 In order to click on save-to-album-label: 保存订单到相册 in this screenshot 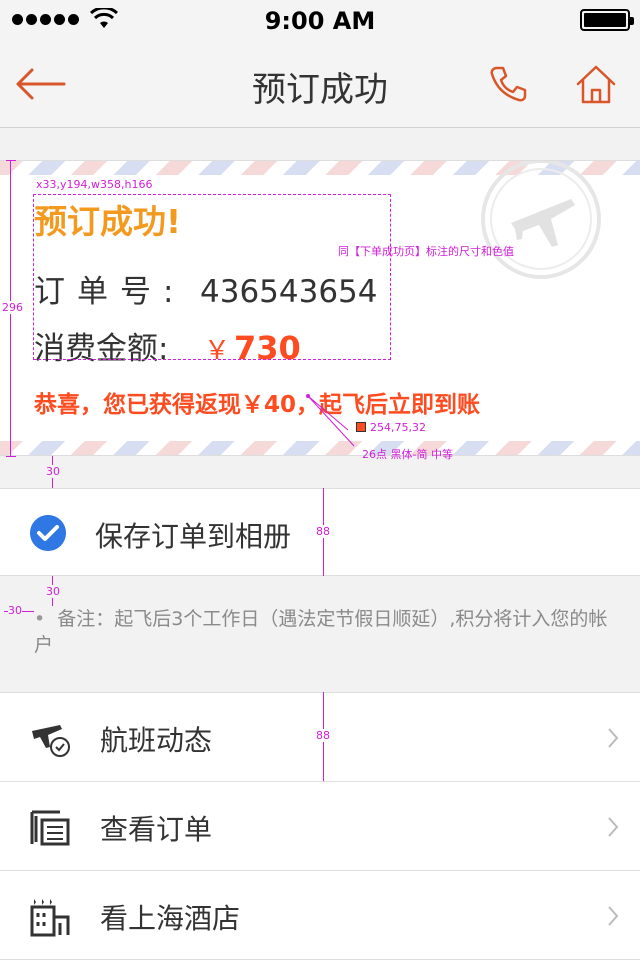, I will do `click(193, 536)`.